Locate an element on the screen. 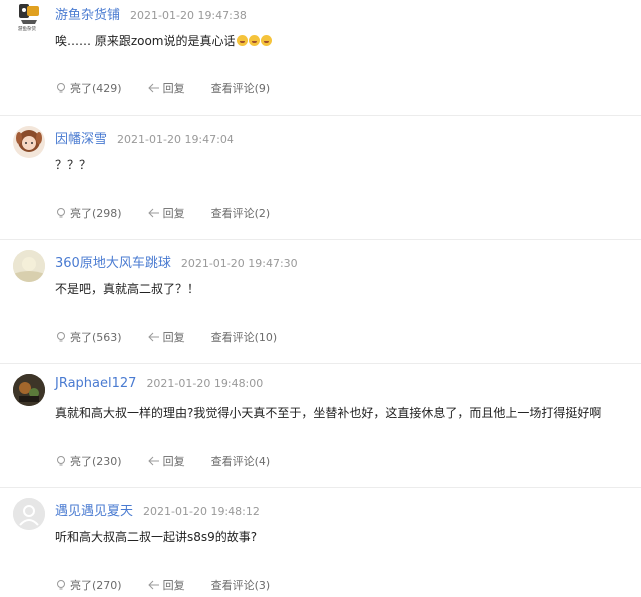 This screenshot has height=597, width=641. comment-text: 不是吧，真就高二叔了？！ is located at coordinates (127, 289).